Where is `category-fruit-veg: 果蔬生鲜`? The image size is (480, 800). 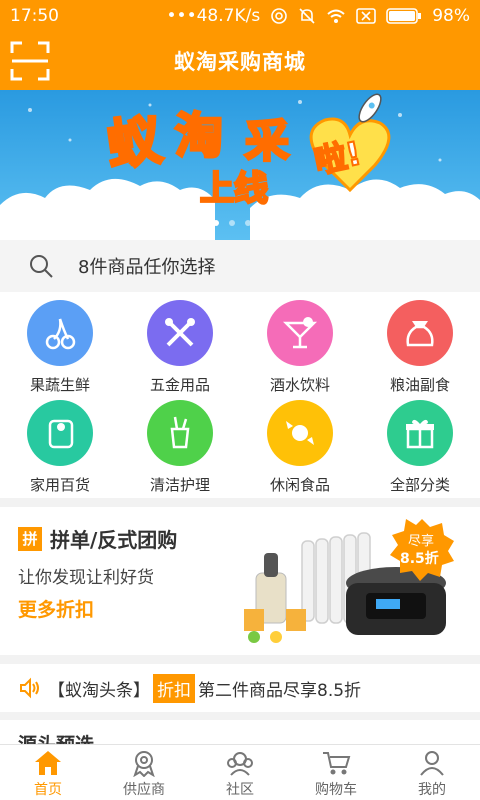
category-fruit-veg: 果蔬生鲜 is located at coordinates (60, 348).